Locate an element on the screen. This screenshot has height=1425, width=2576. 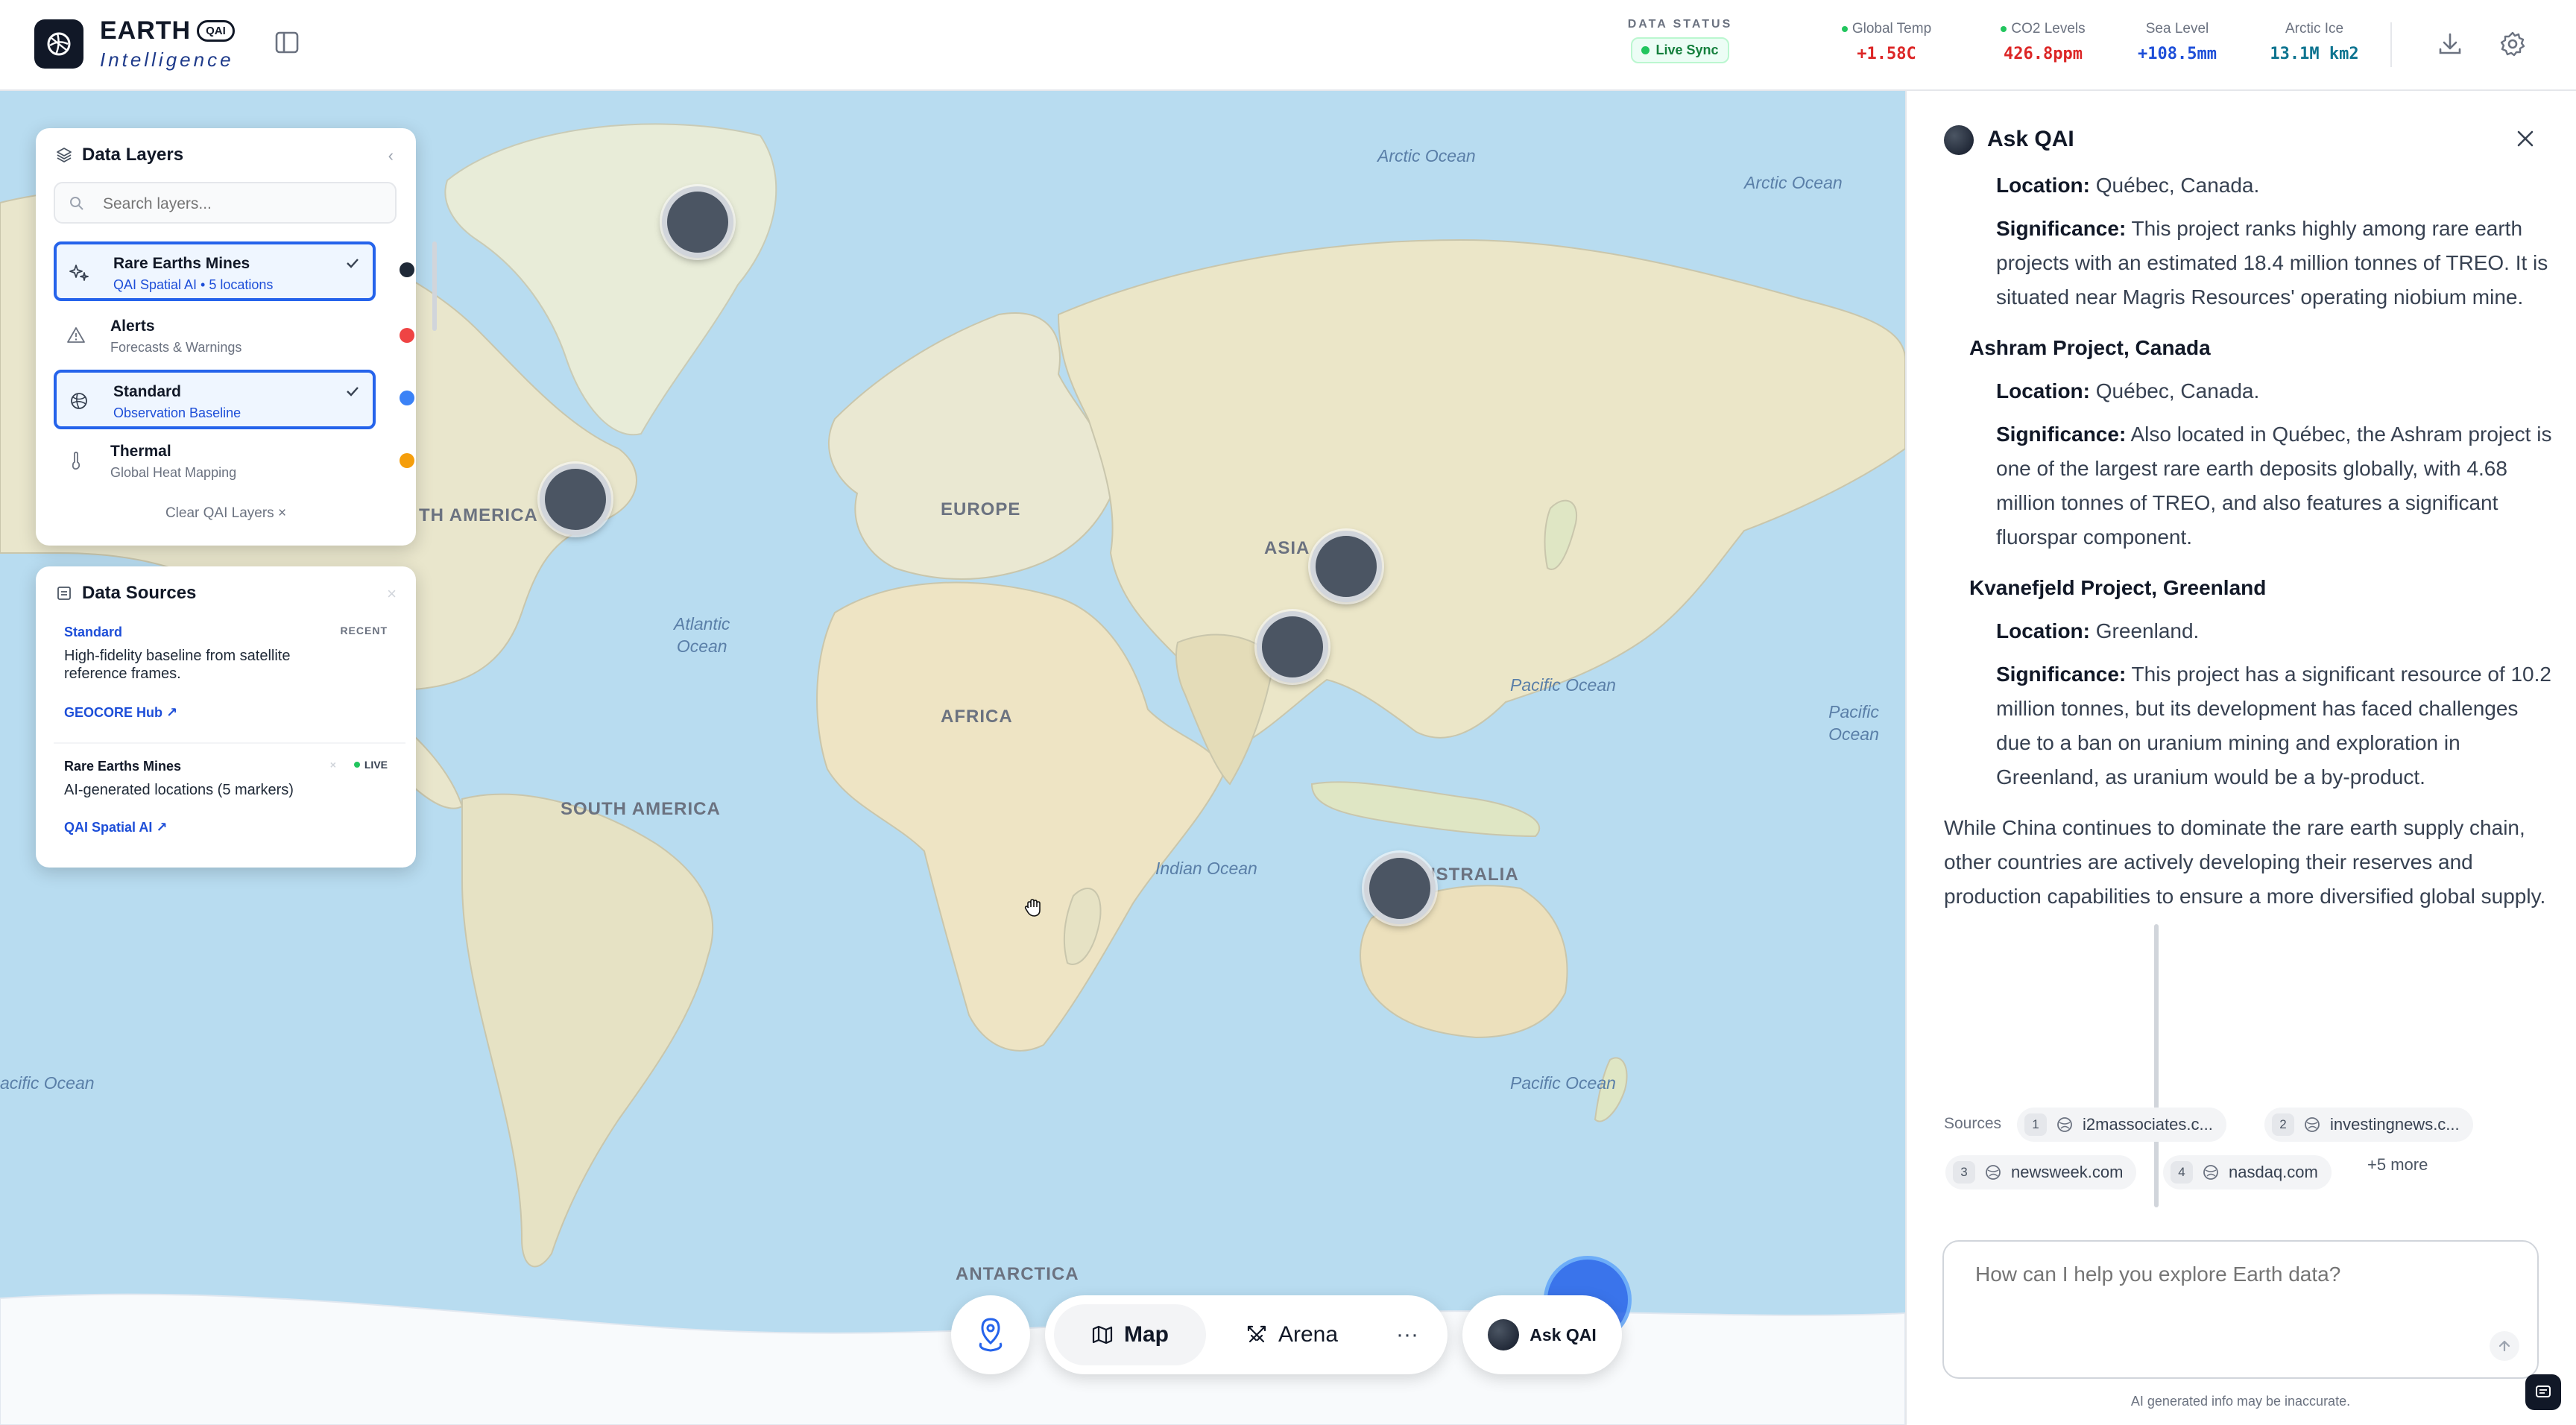
earth-logo is located at coordinates (58, 44).